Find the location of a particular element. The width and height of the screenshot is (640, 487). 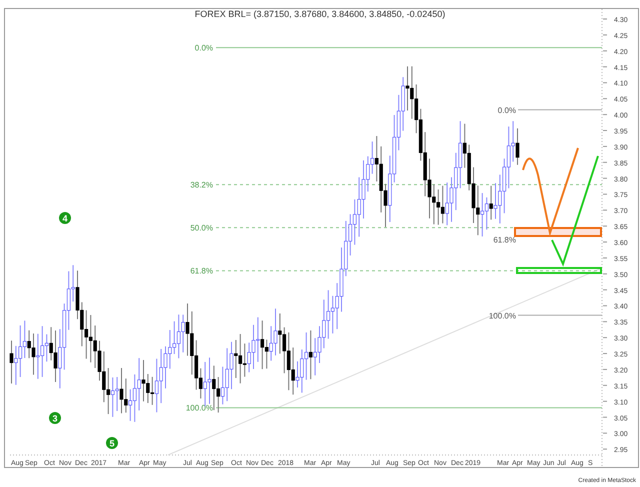

chart-title: FOREX BRL= (3.87150, 3.87680, 3.84600, 3.84850, -0.02450) is located at coordinates (320, 14).